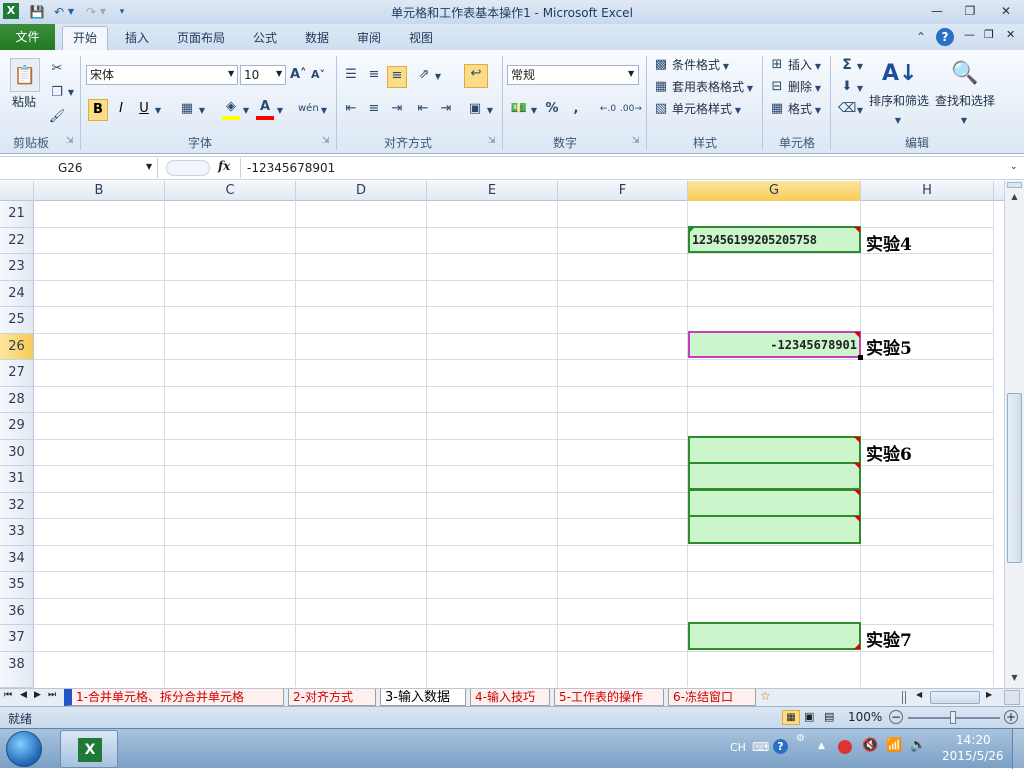 The image size is (1024, 769). What do you see at coordinates (970, 11) in the screenshot?
I see `restore-button: ❐` at bounding box center [970, 11].